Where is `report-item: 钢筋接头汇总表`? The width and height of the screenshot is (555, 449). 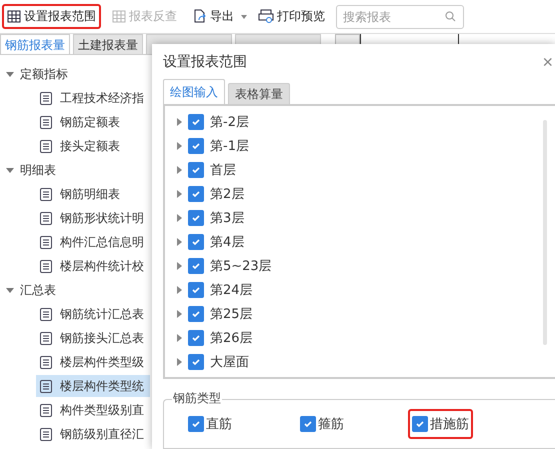 report-item: 钢筋接头汇总表 is located at coordinates (93, 338).